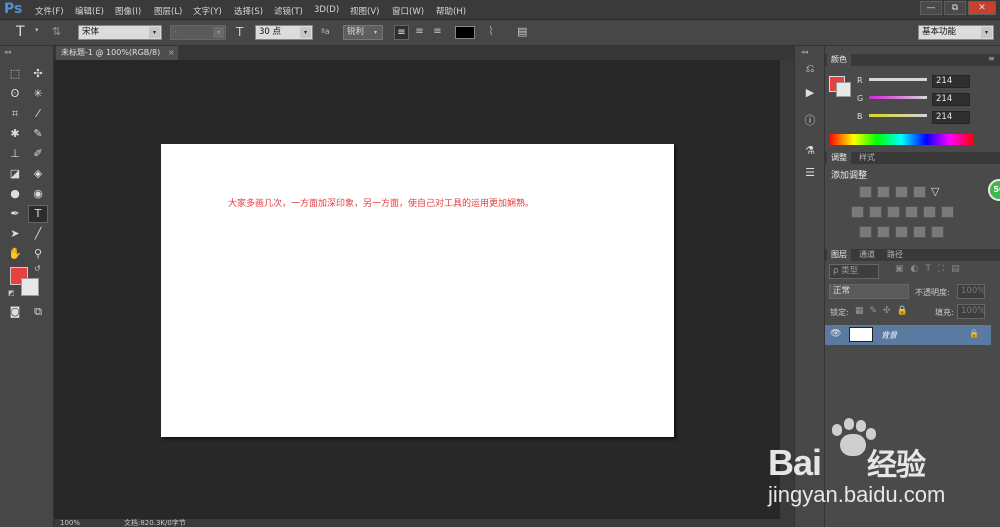  Describe the element at coordinates (991, 58) in the screenshot. I see `panel-menu-icon: ≡` at that location.